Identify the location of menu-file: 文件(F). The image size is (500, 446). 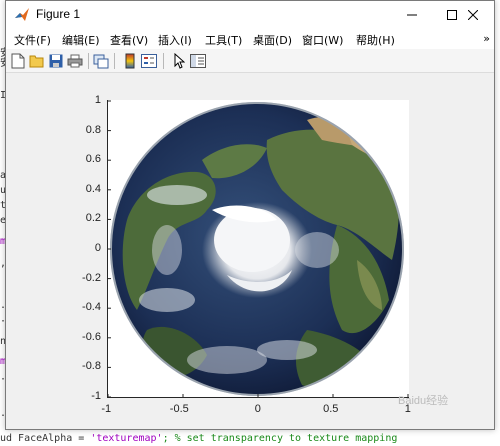
(32, 40).